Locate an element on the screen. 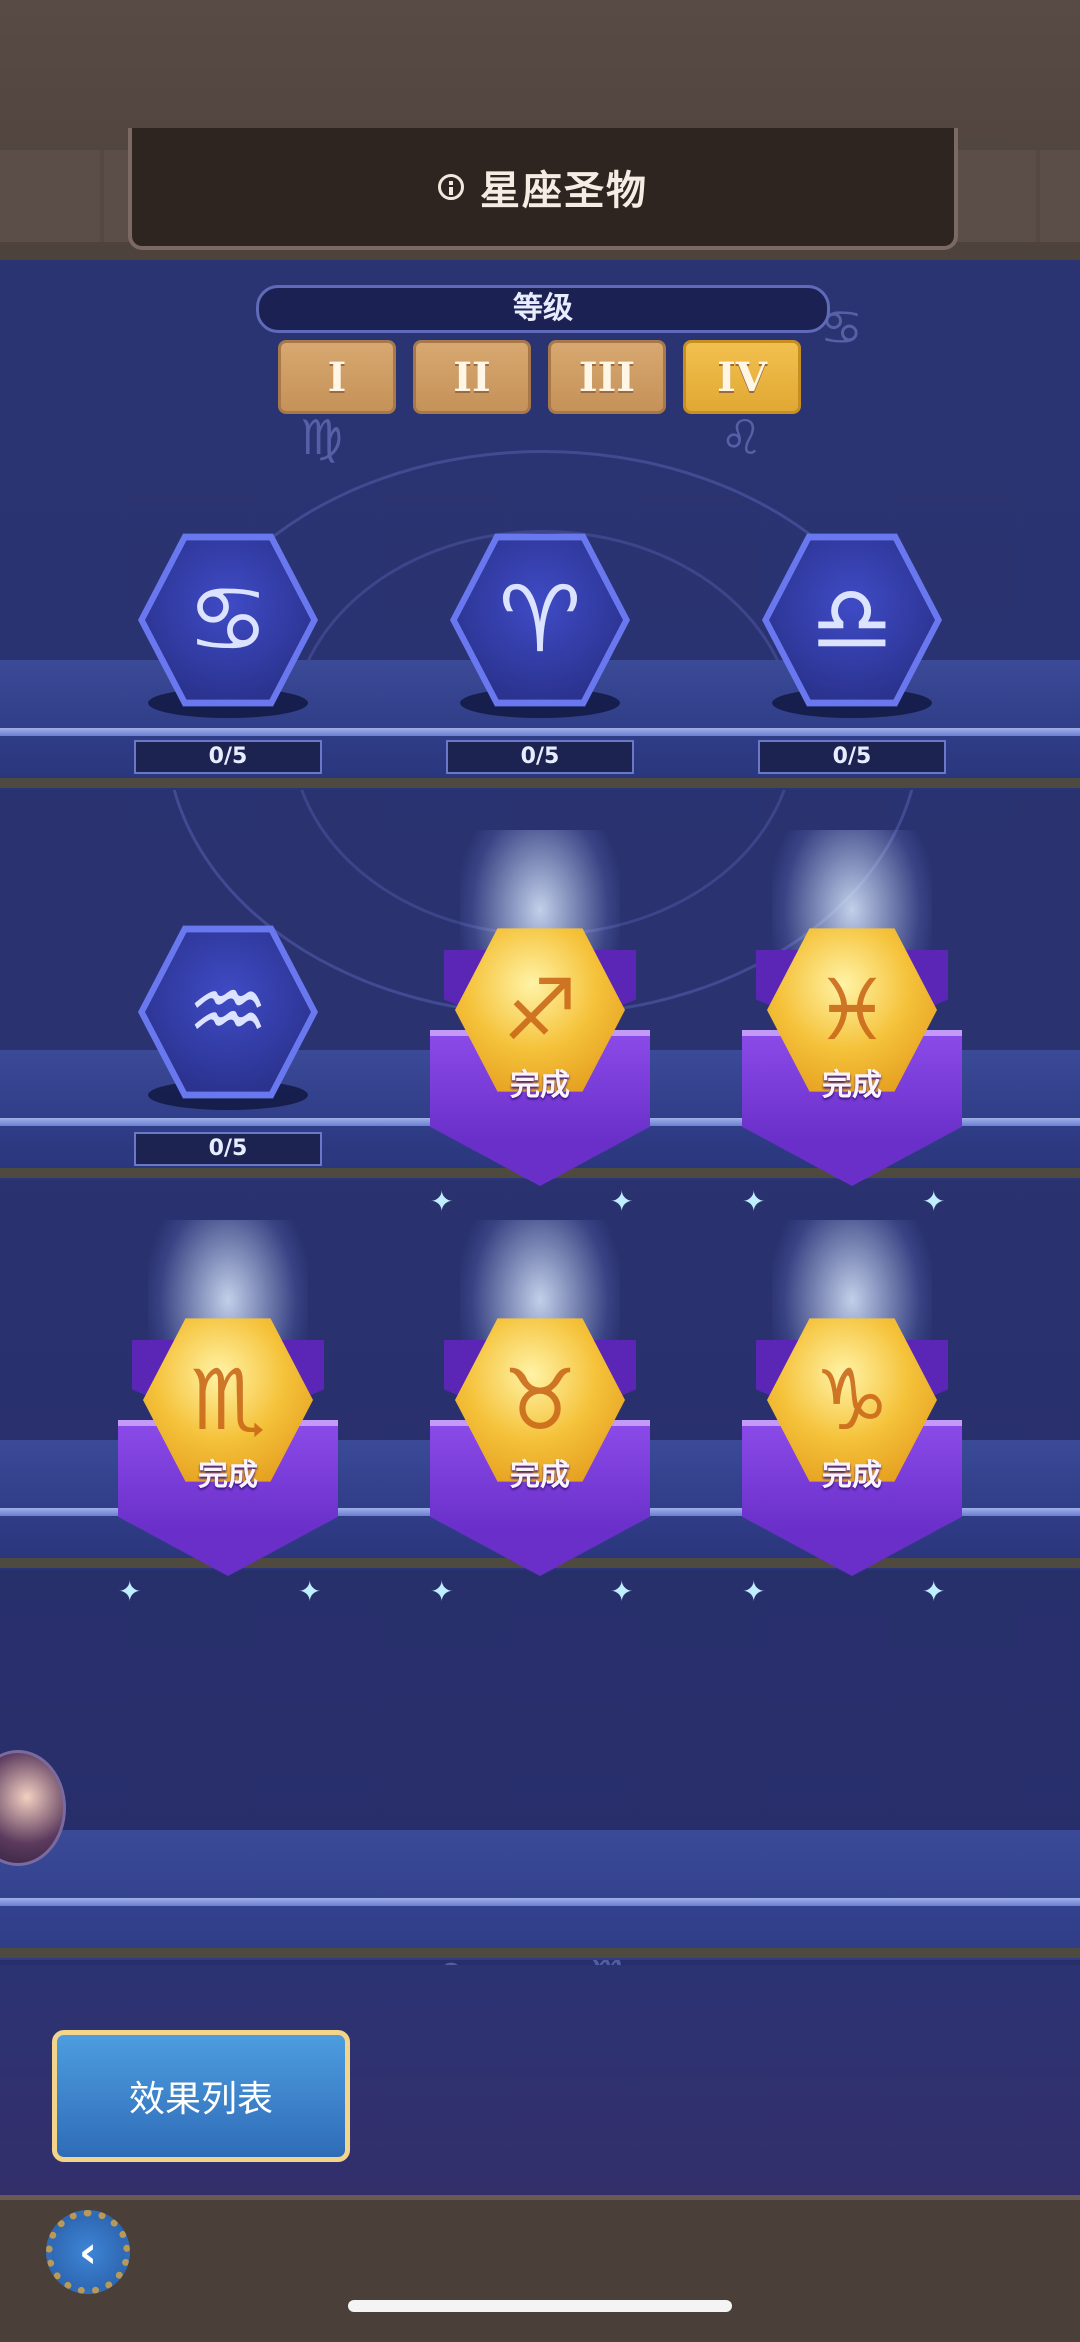  level-label: 等级 is located at coordinates (543, 309).